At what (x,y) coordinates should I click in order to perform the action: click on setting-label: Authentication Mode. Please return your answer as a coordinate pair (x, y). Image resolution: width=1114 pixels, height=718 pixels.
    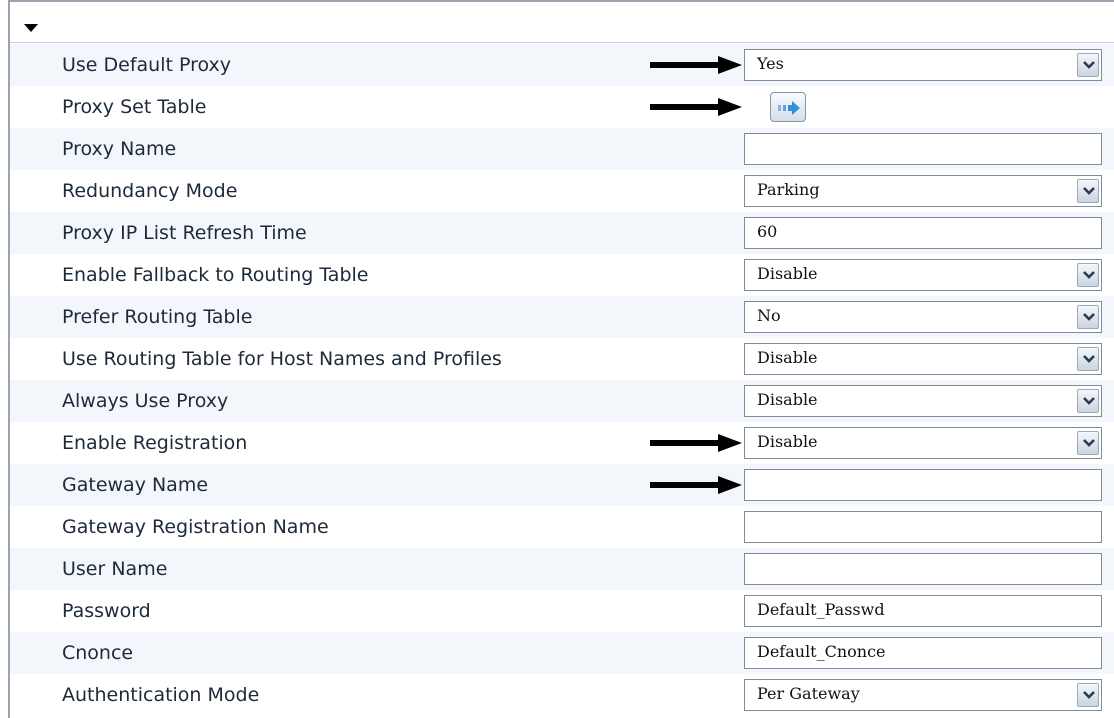
    Looking at the image, I should click on (161, 695).